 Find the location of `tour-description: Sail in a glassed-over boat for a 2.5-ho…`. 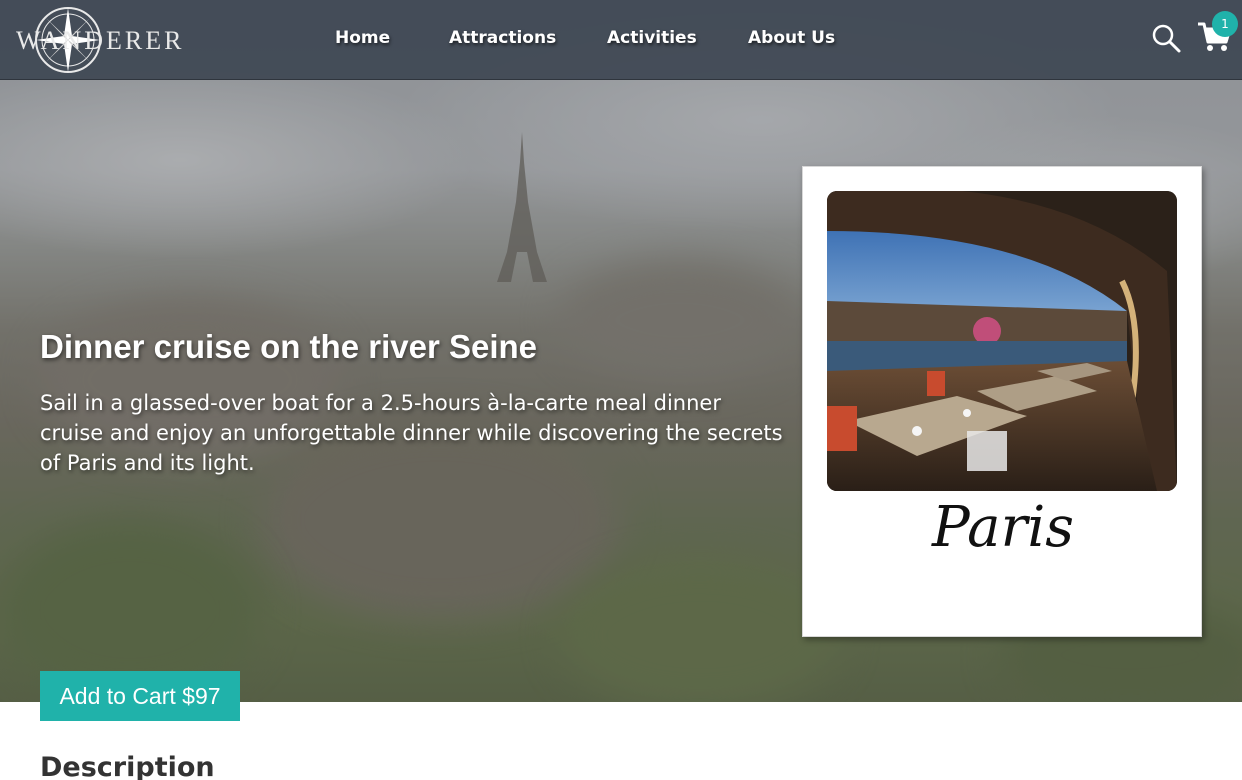

tour-description: Sail in a glassed-over boat for a 2.5-ho… is located at coordinates (411, 433).